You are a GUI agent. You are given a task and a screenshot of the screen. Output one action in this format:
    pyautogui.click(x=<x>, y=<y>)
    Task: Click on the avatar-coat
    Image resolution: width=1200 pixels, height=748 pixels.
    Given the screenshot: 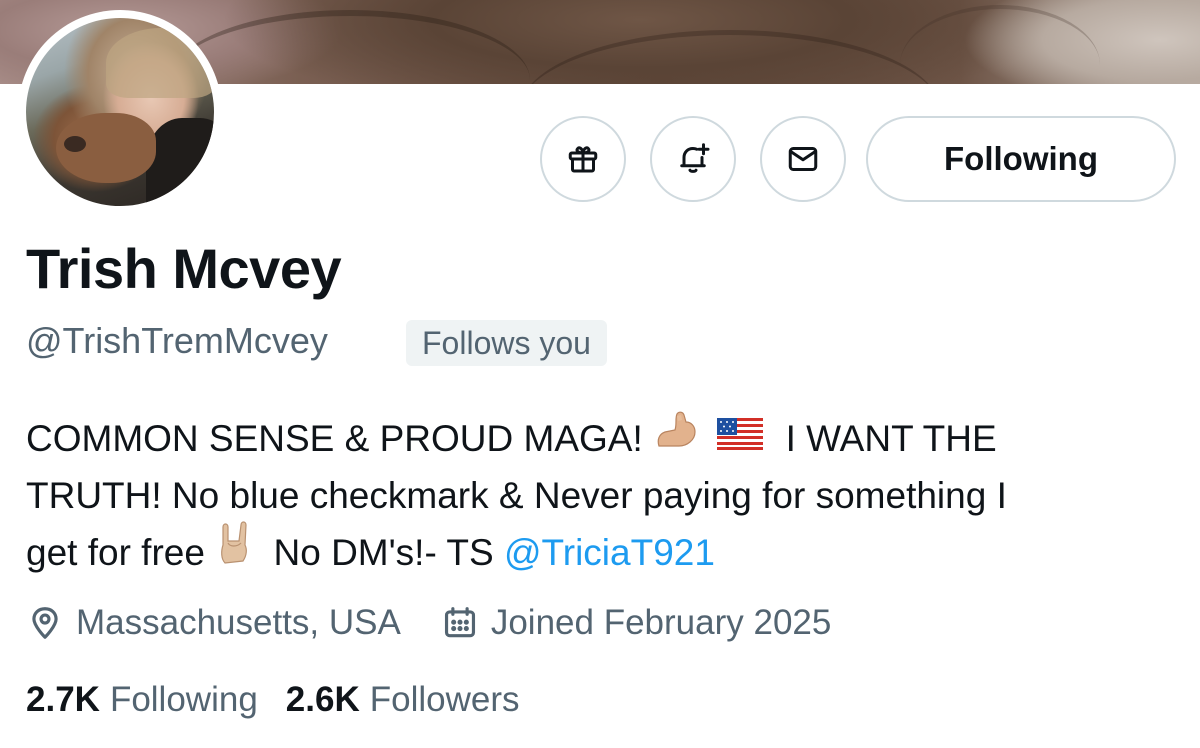 What is the action you would take?
    pyautogui.click(x=180, y=162)
    